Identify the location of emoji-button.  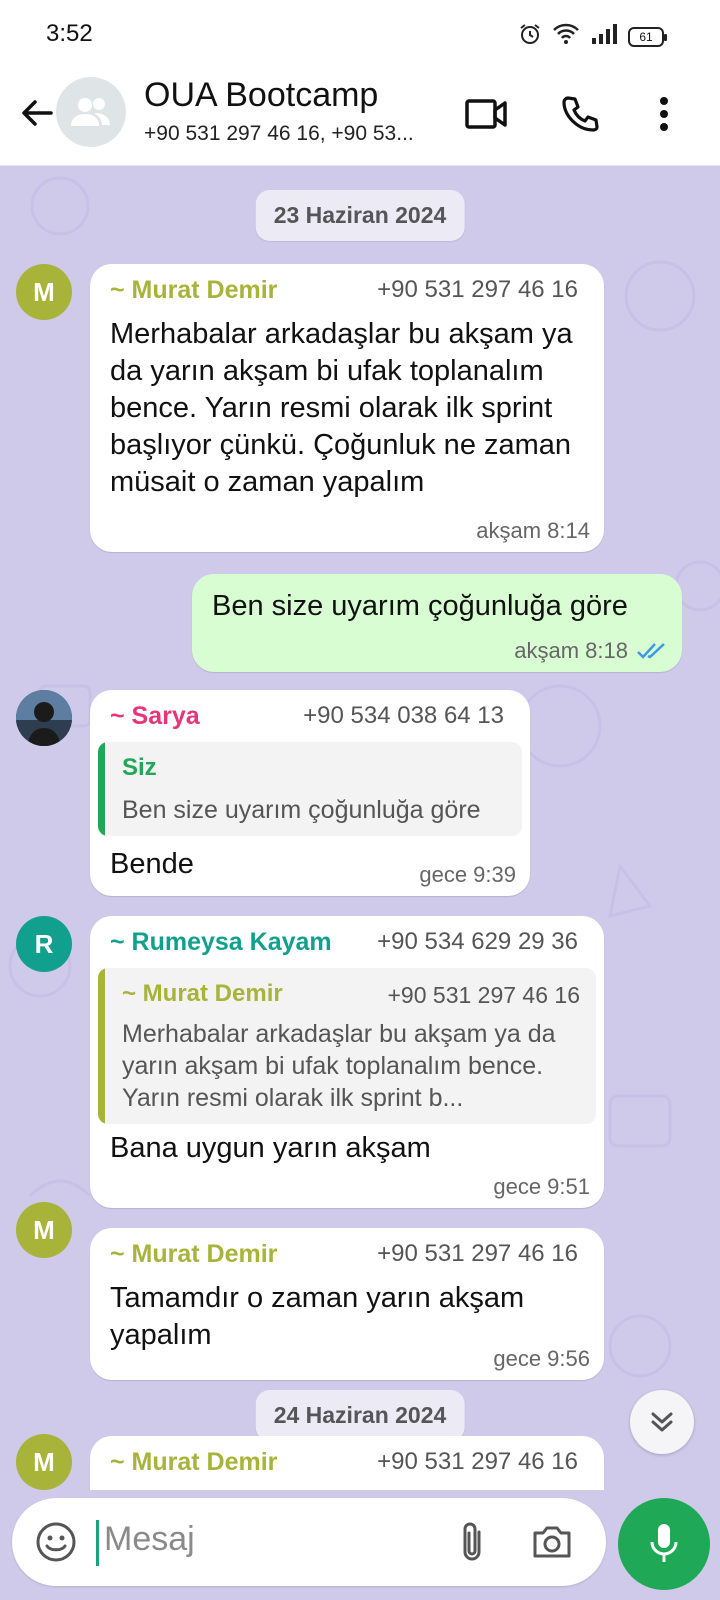
(56, 1542).